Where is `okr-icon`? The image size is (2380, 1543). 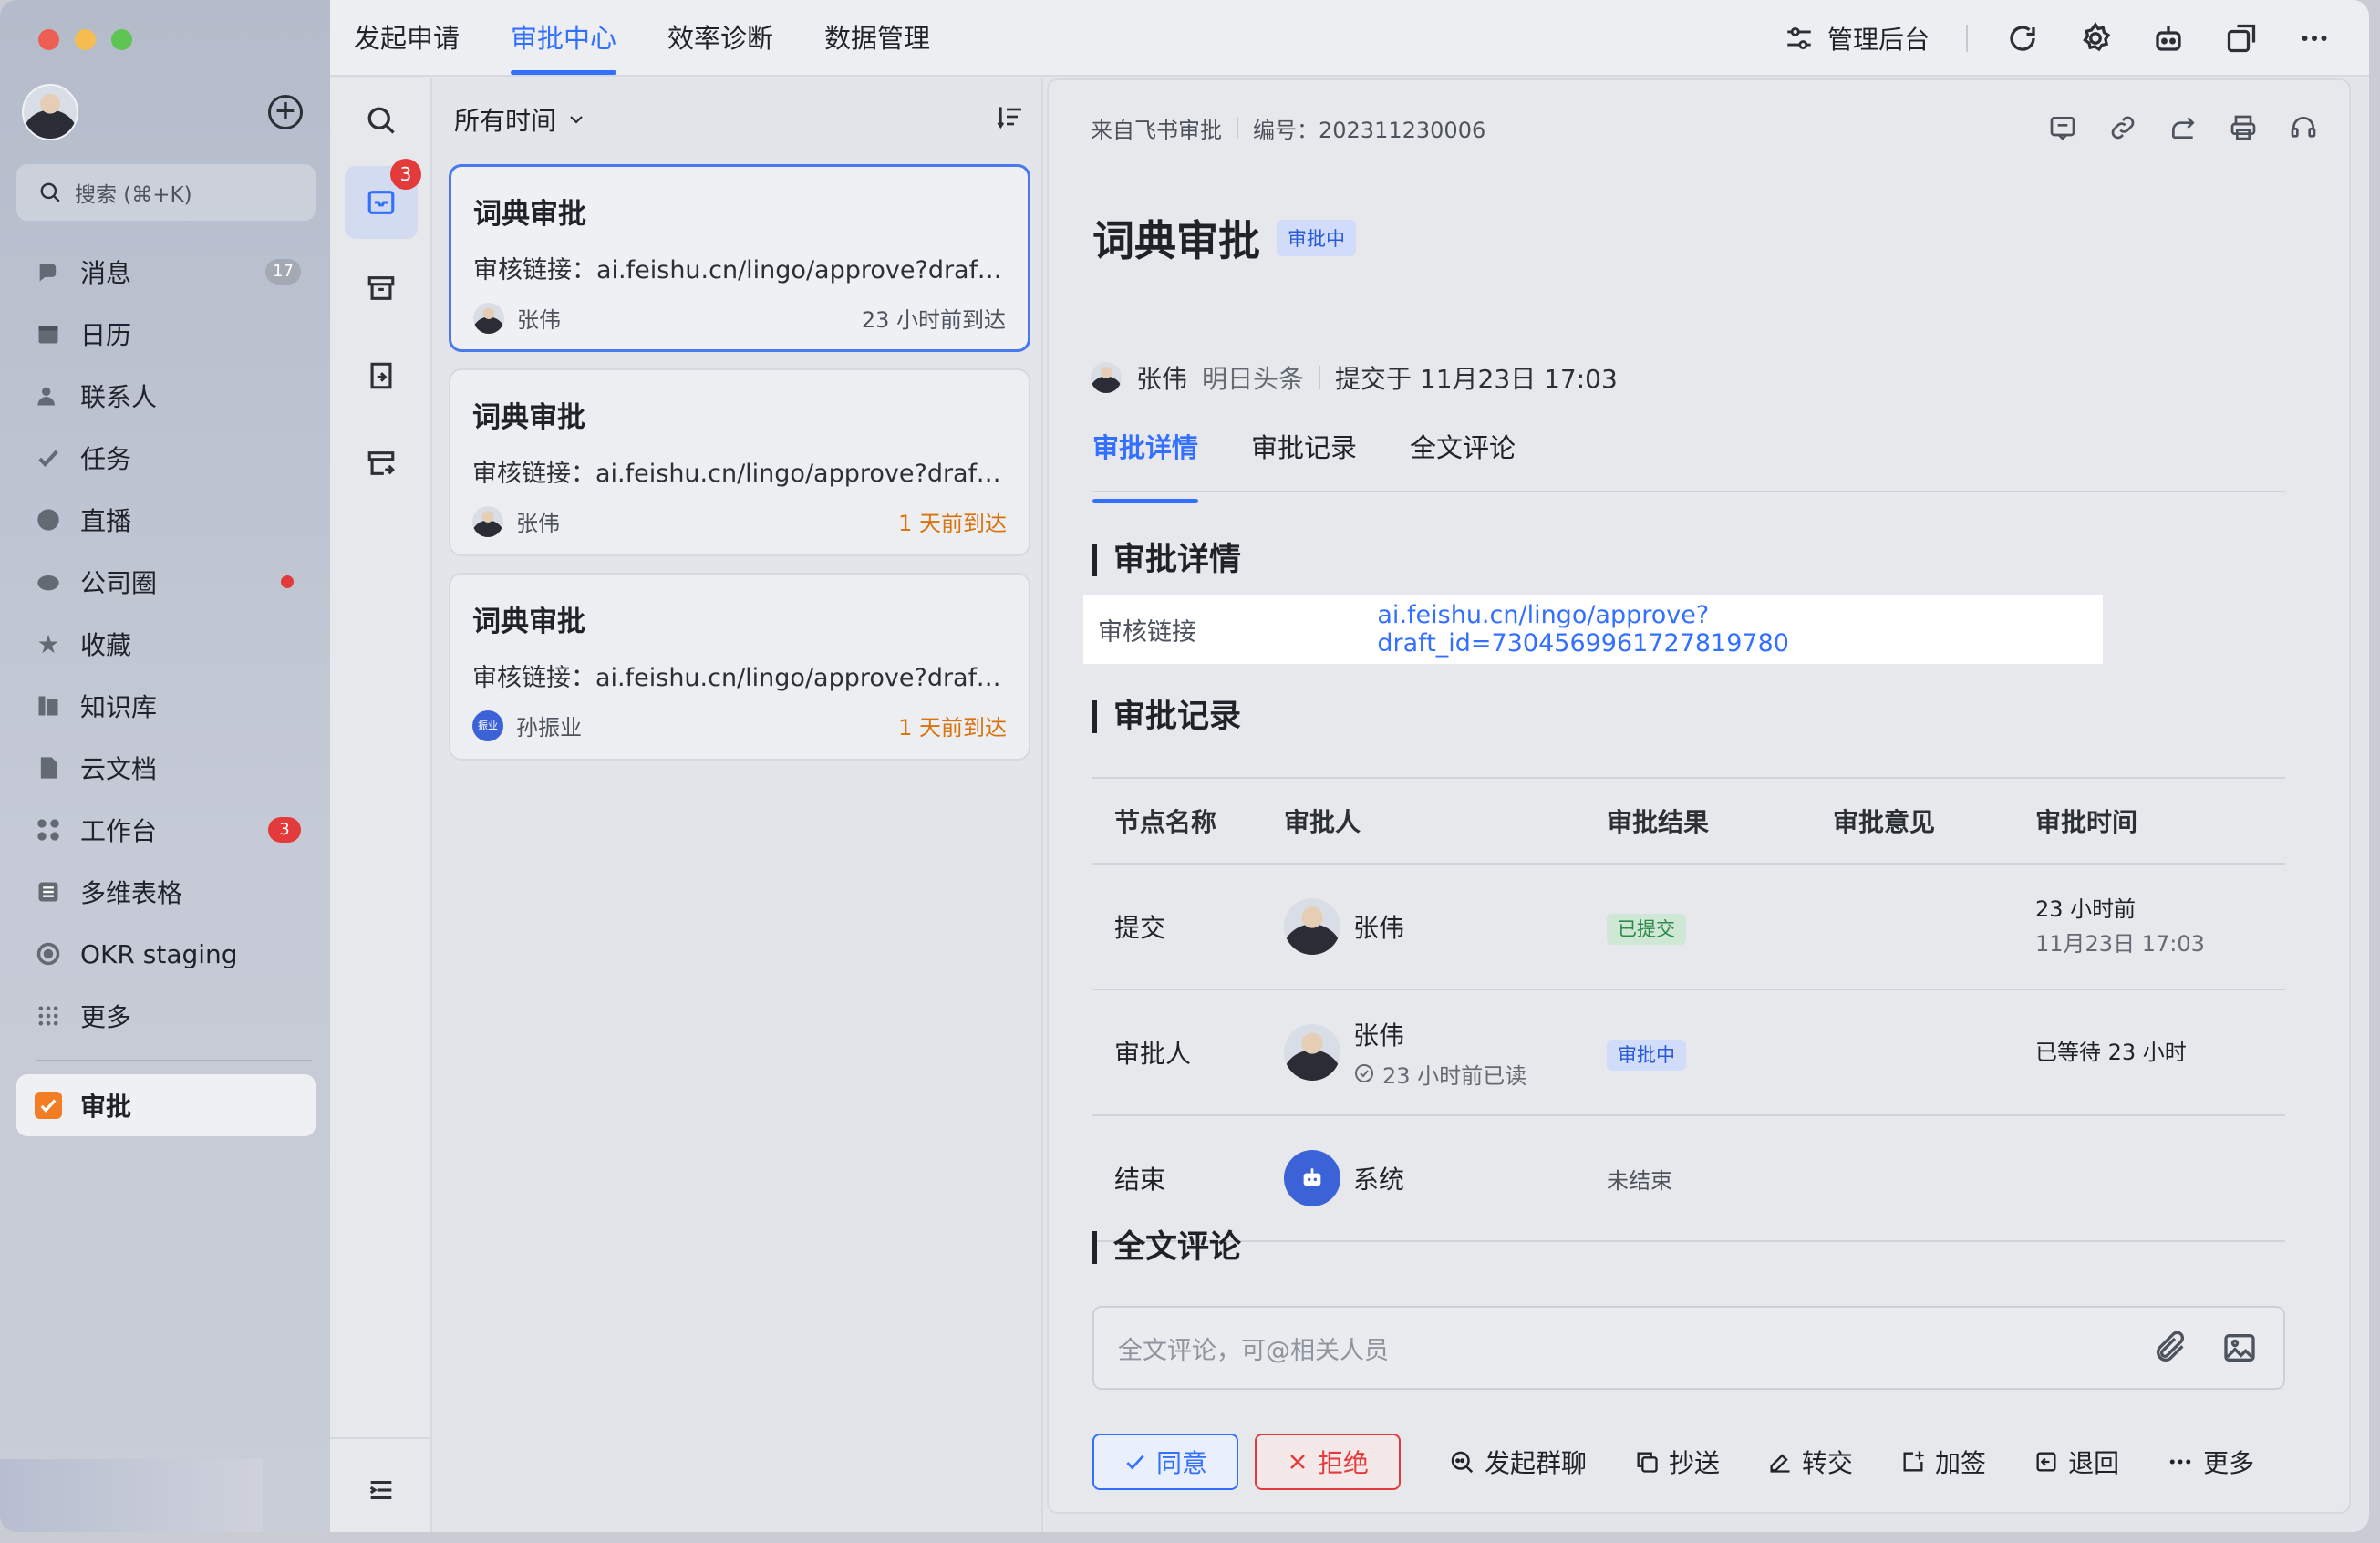 okr-icon is located at coordinates (49, 954).